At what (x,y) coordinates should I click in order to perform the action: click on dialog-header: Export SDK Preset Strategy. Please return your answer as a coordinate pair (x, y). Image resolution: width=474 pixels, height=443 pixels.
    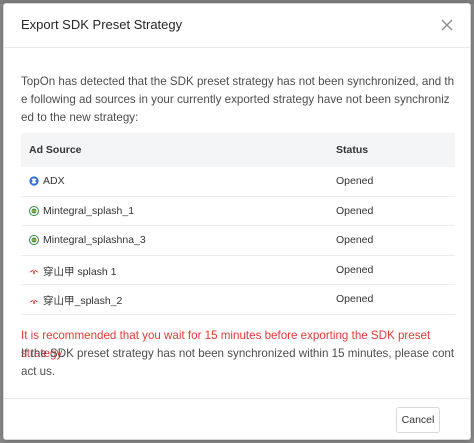
    Looking at the image, I should click on (237, 26).